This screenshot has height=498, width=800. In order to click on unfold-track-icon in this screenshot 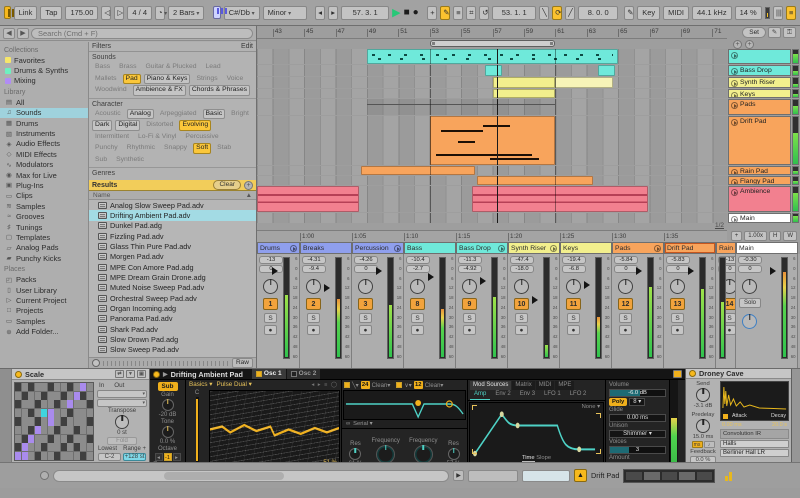, I will do `click(657, 248)`.